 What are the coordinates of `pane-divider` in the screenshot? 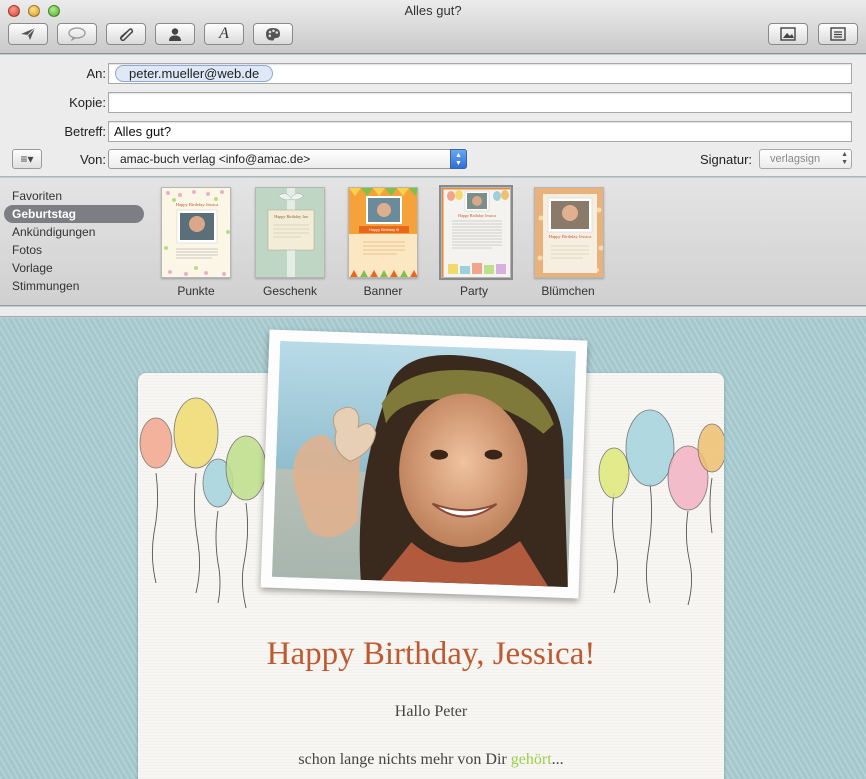 It's located at (433, 312).